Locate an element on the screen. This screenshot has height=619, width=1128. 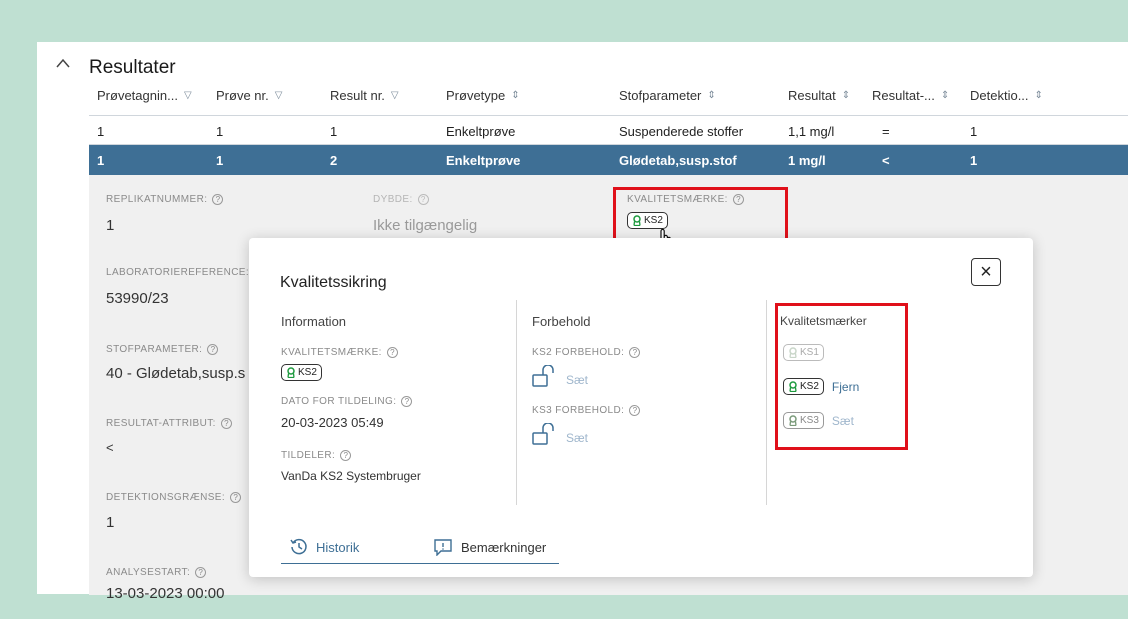
tab-historik: Historik is located at coordinates (324, 547).